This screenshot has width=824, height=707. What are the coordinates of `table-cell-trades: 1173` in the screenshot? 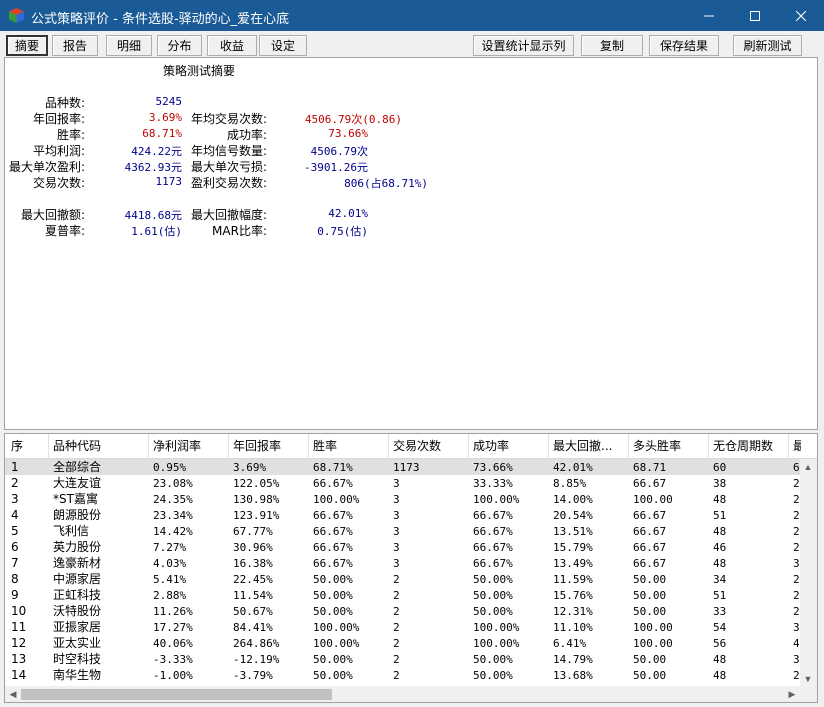 It's located at (406, 467).